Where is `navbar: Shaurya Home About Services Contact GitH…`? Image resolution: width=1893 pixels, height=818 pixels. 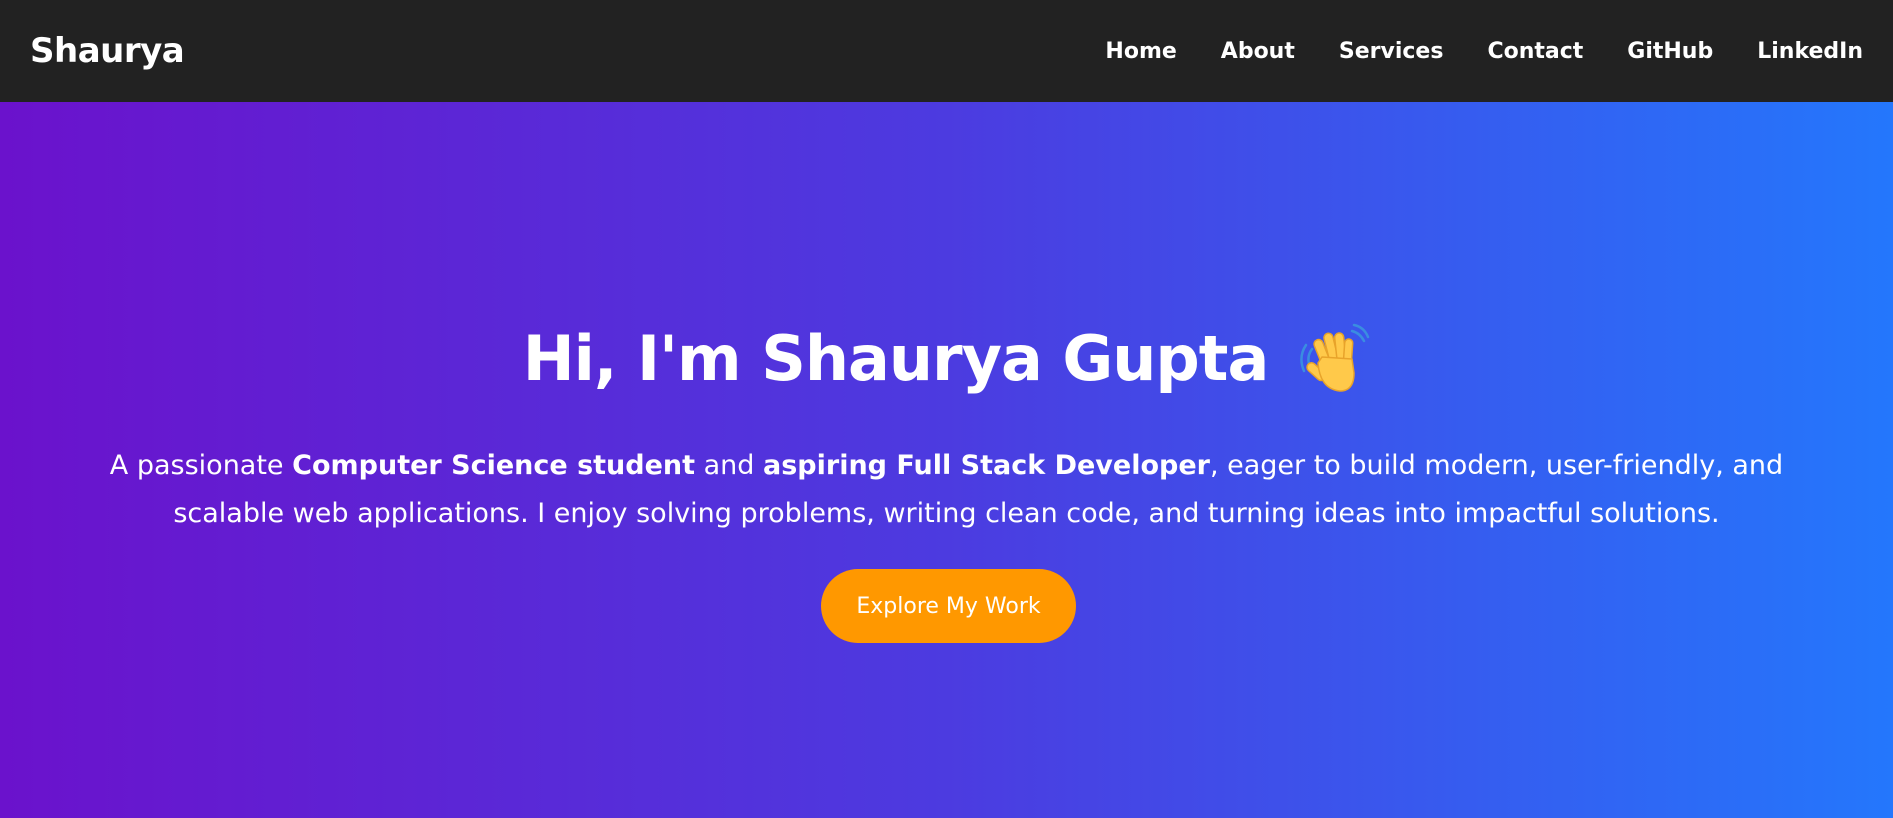
navbar: Shaurya Home About Services Contact GitH… is located at coordinates (946, 51).